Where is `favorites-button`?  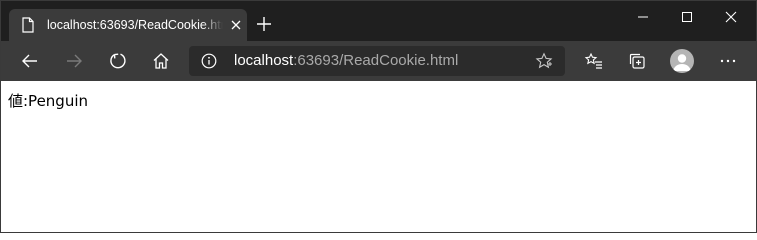
favorites-button is located at coordinates (594, 61).